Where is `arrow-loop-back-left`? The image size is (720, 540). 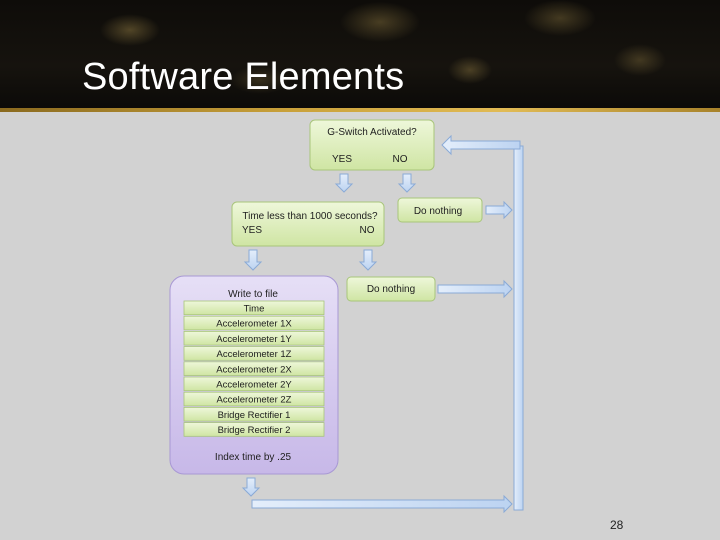 arrow-loop-back-left is located at coordinates (481, 145).